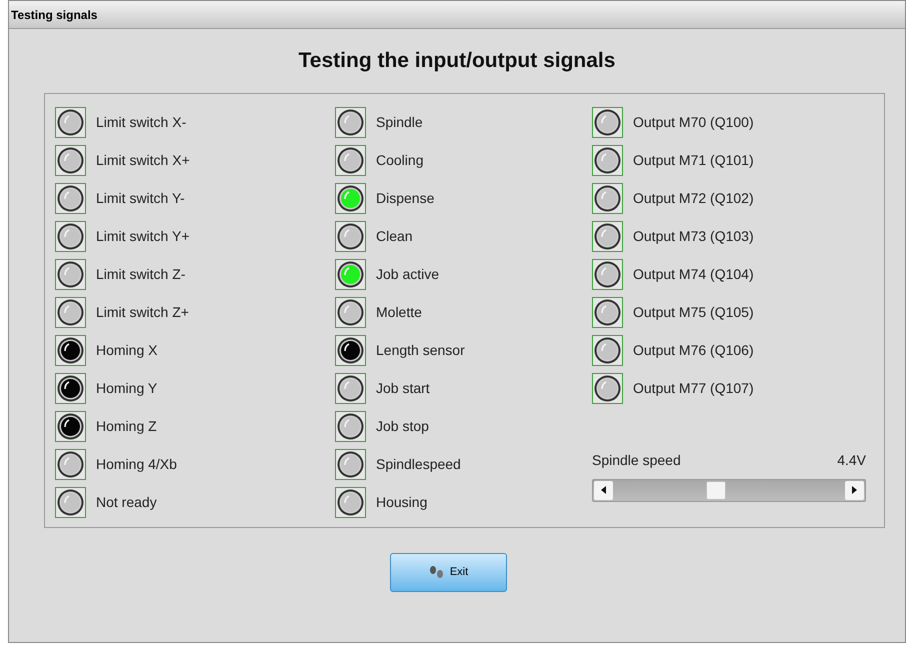 This screenshot has height=653, width=906. Describe the element at coordinates (126, 502) in the screenshot. I see `signal-label: Not ready` at that location.